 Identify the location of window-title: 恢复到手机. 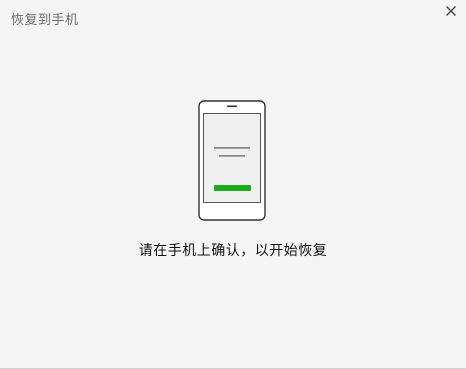
(45, 20).